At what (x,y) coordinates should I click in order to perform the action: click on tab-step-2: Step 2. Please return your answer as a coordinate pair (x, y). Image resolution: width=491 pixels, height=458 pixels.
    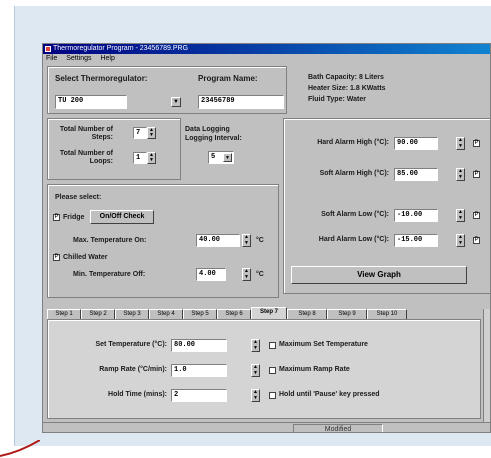
    Looking at the image, I should click on (98, 314).